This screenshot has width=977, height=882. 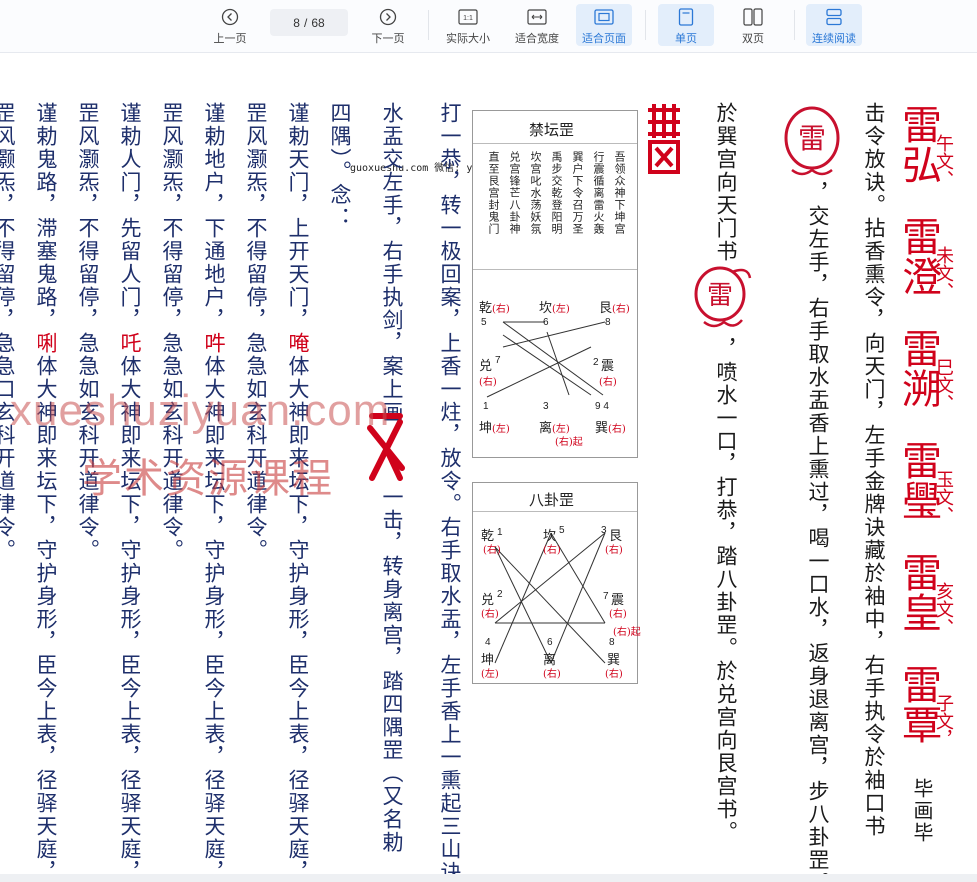 I want to click on fit-page-button: 适合页面, so click(x=604, y=25).